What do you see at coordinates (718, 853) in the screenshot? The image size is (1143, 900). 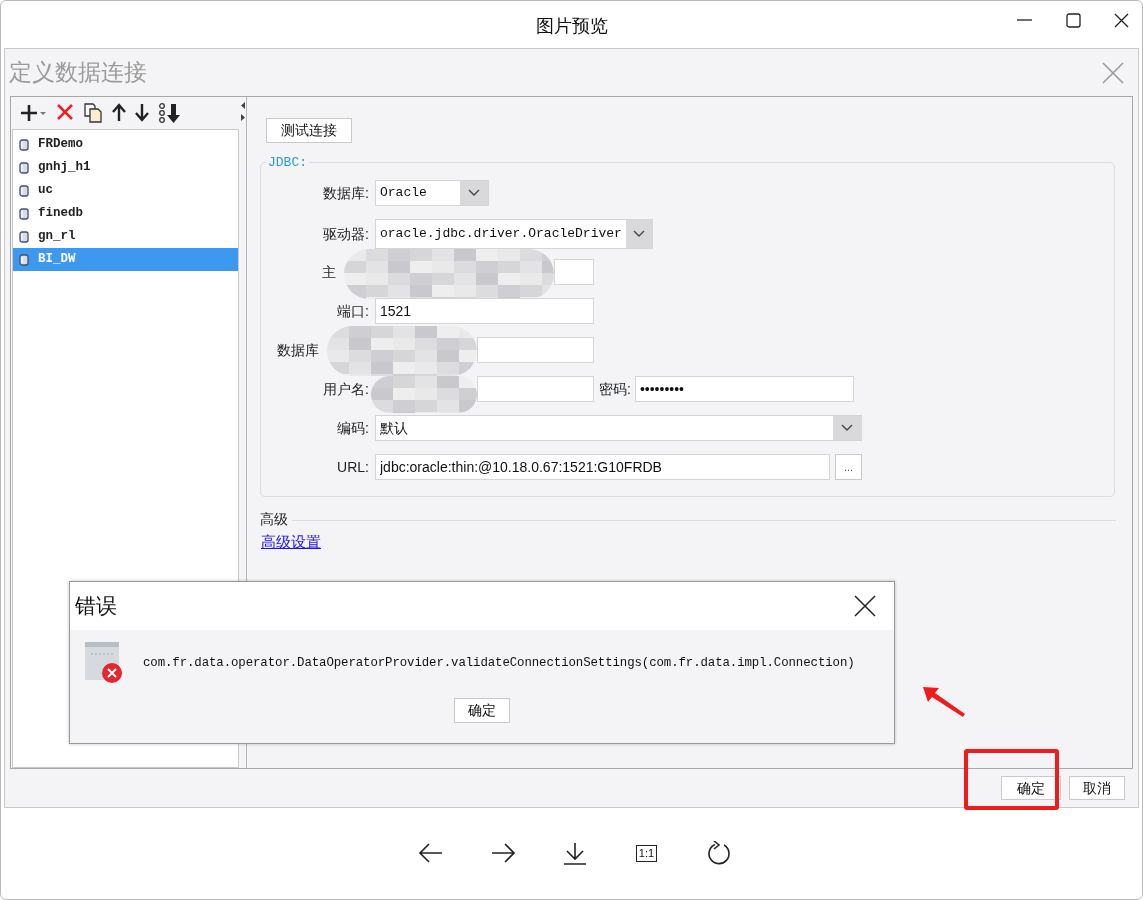 I see `rotate-icon` at bounding box center [718, 853].